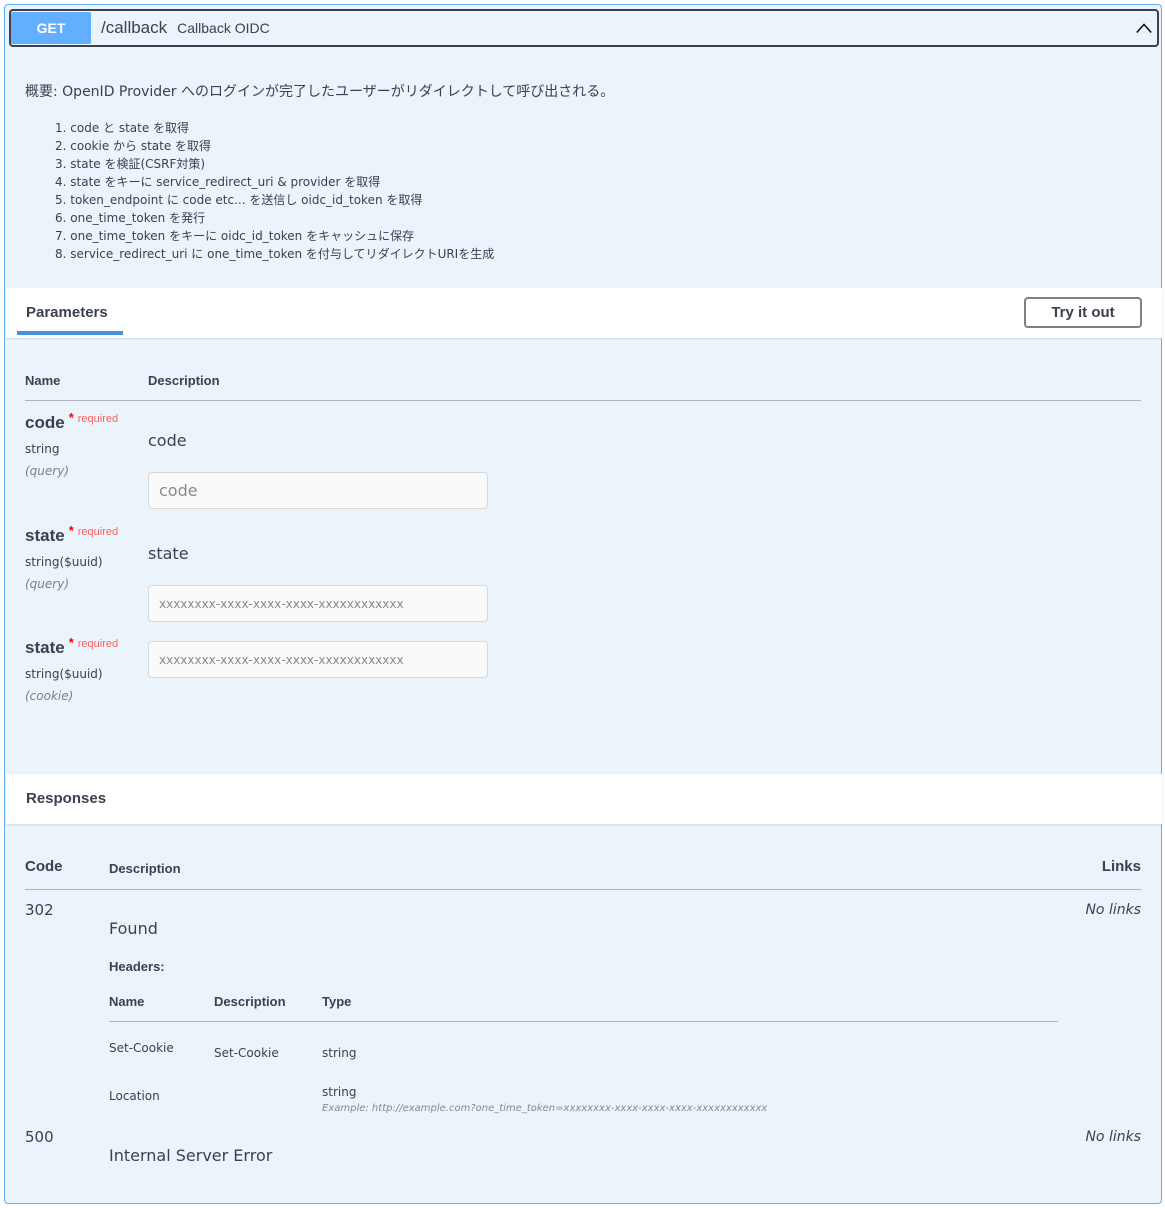  Describe the element at coordinates (51, 28) in the screenshot. I see `method-badge: GET` at that location.